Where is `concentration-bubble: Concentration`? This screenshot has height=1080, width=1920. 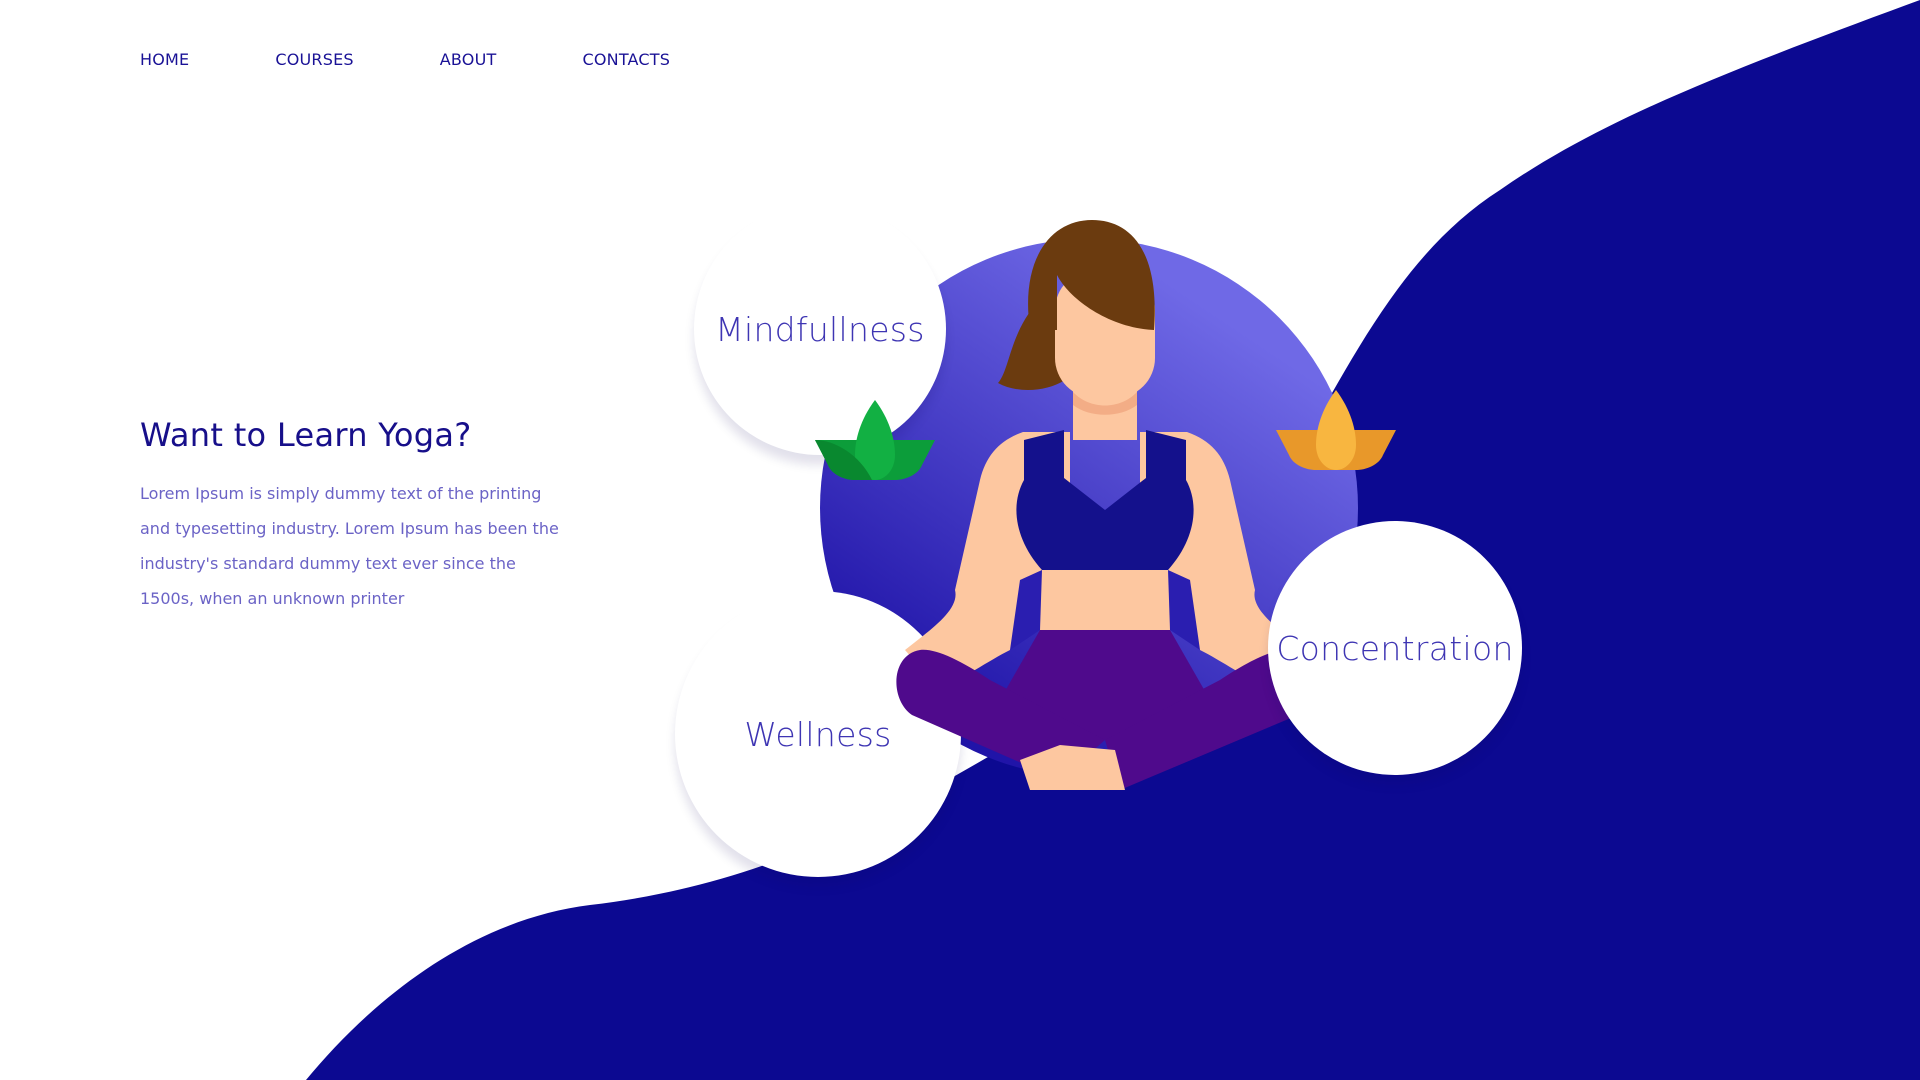 concentration-bubble: Concentration is located at coordinates (1395, 648).